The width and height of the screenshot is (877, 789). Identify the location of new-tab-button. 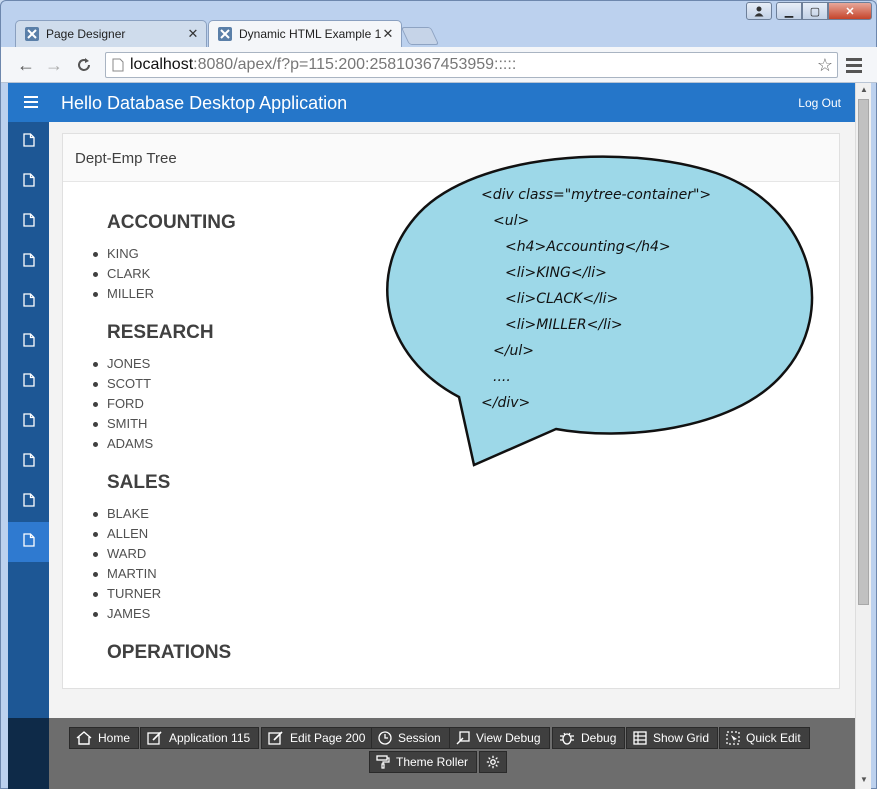
(420, 36).